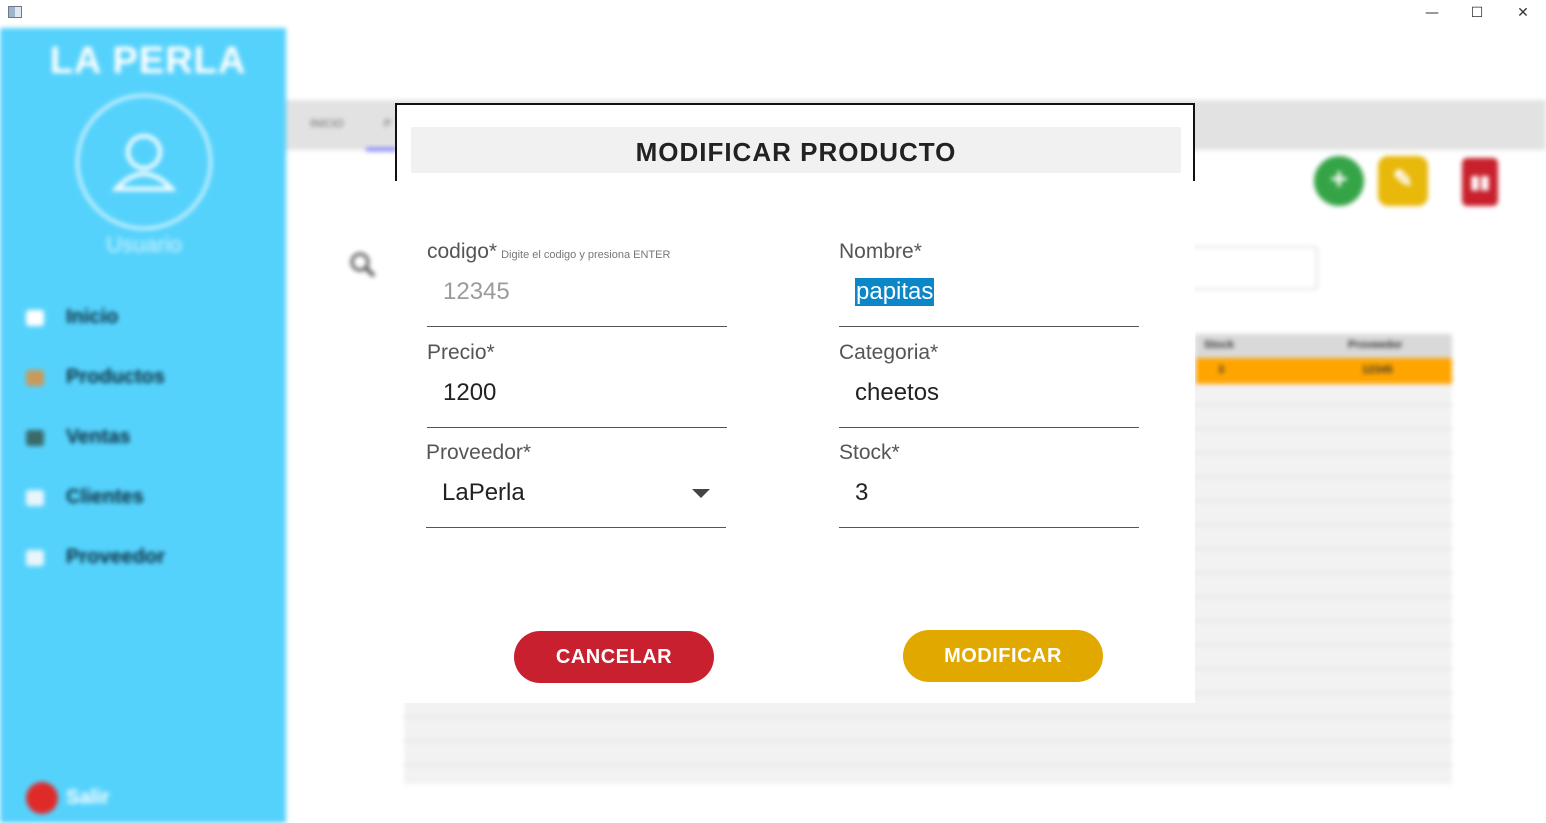 This screenshot has width=1546, height=823. Describe the element at coordinates (1249, 268) in the screenshot. I see `search-input` at that location.